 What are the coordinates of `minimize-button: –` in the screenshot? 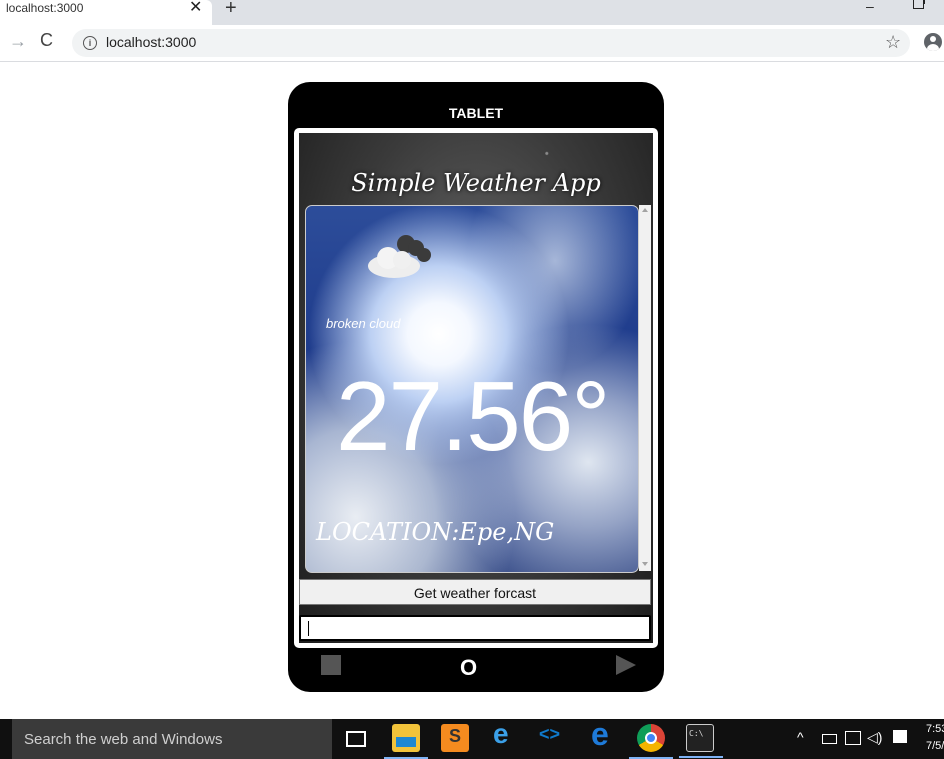 It's located at (870, 7).